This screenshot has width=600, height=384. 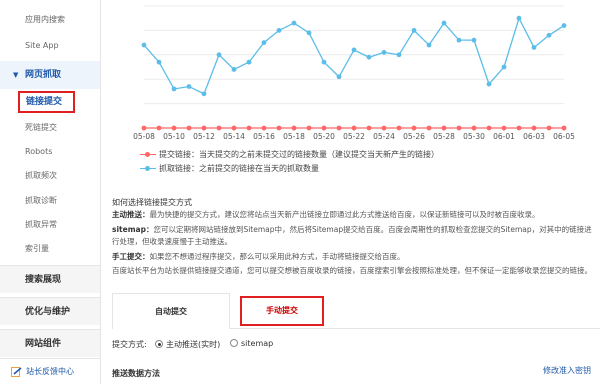 I want to click on legend-crawled: 抓取链接：之前提交的链接在当天的抓取数量, so click(x=229, y=168).